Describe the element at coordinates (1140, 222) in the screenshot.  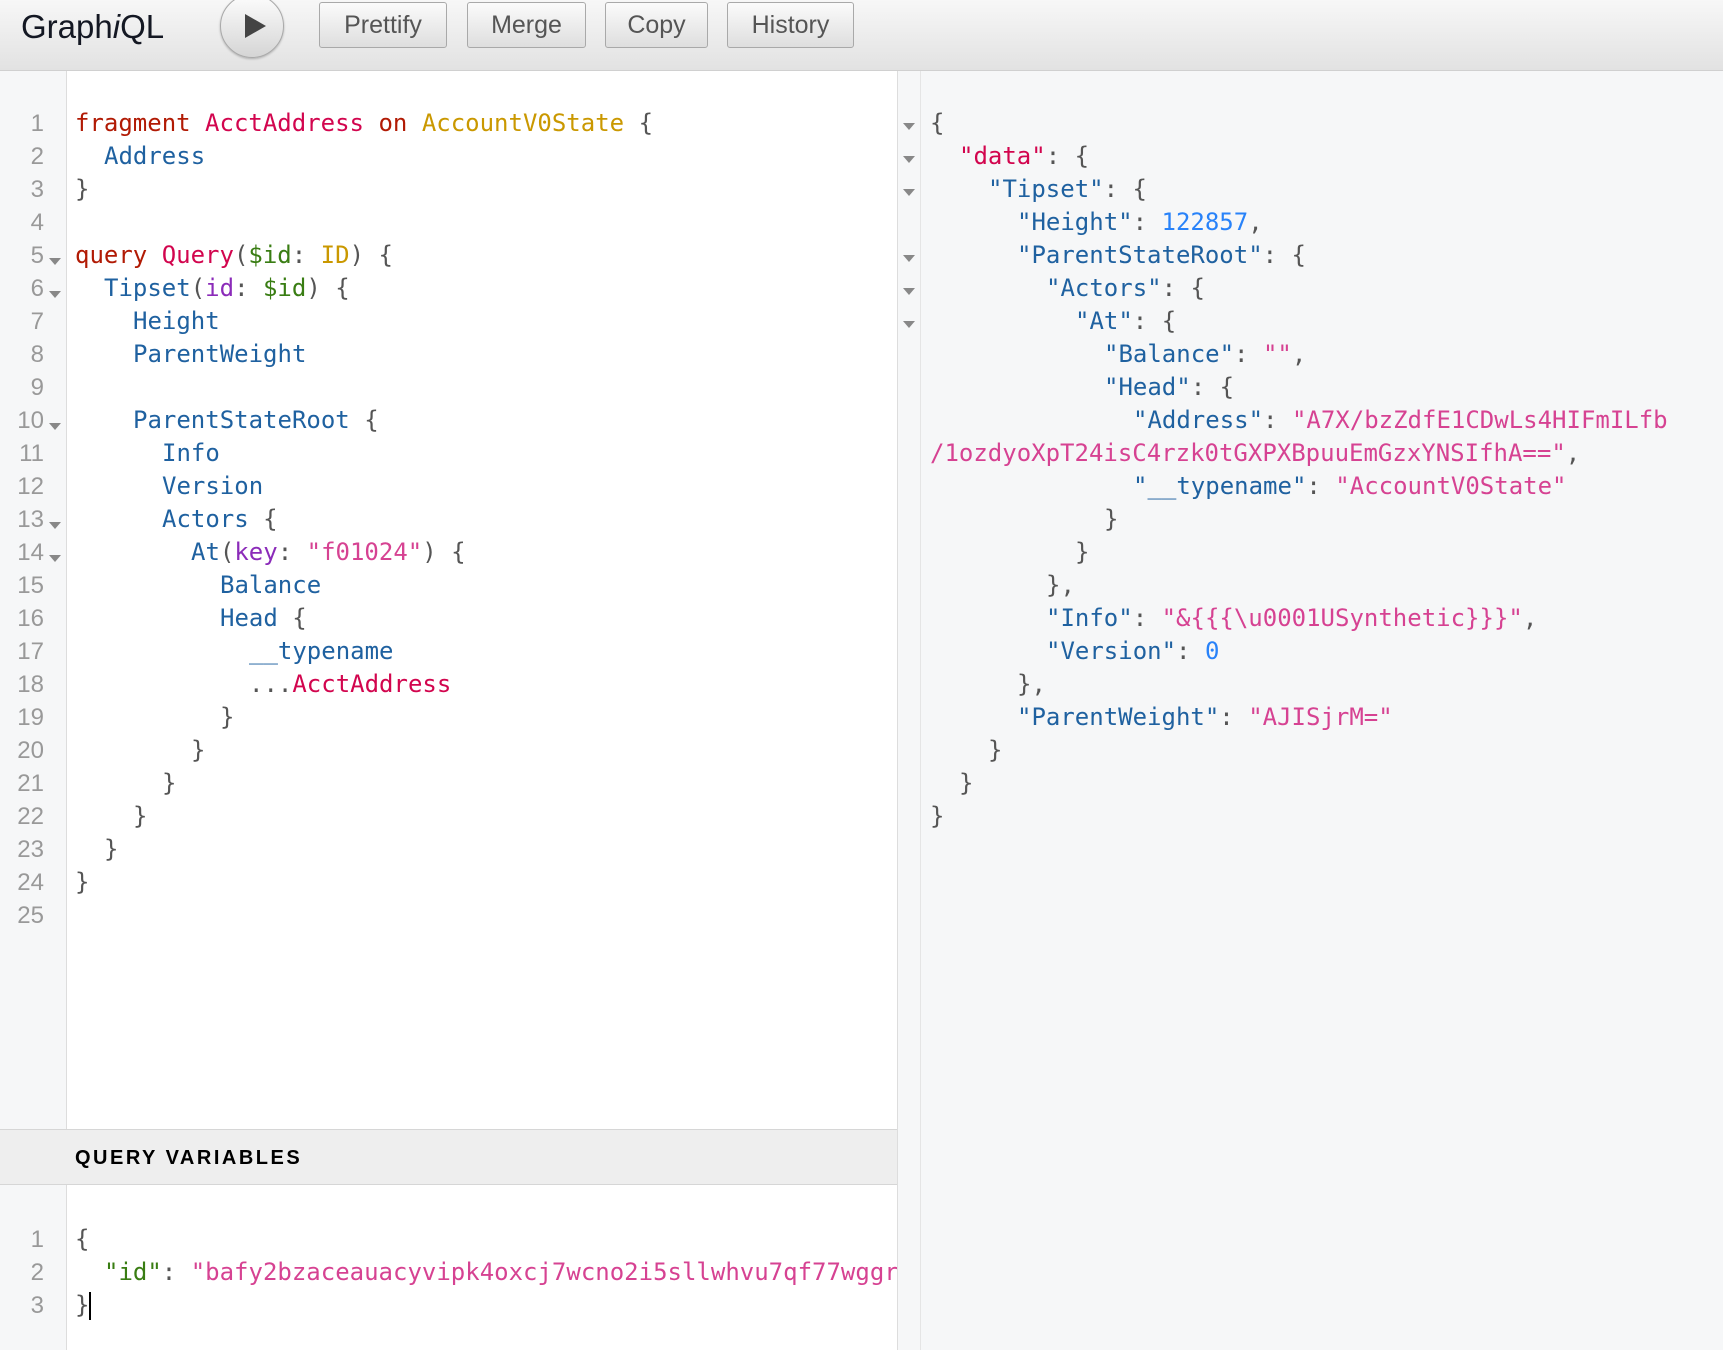
I see `code-line: "Height": 122857,` at that location.